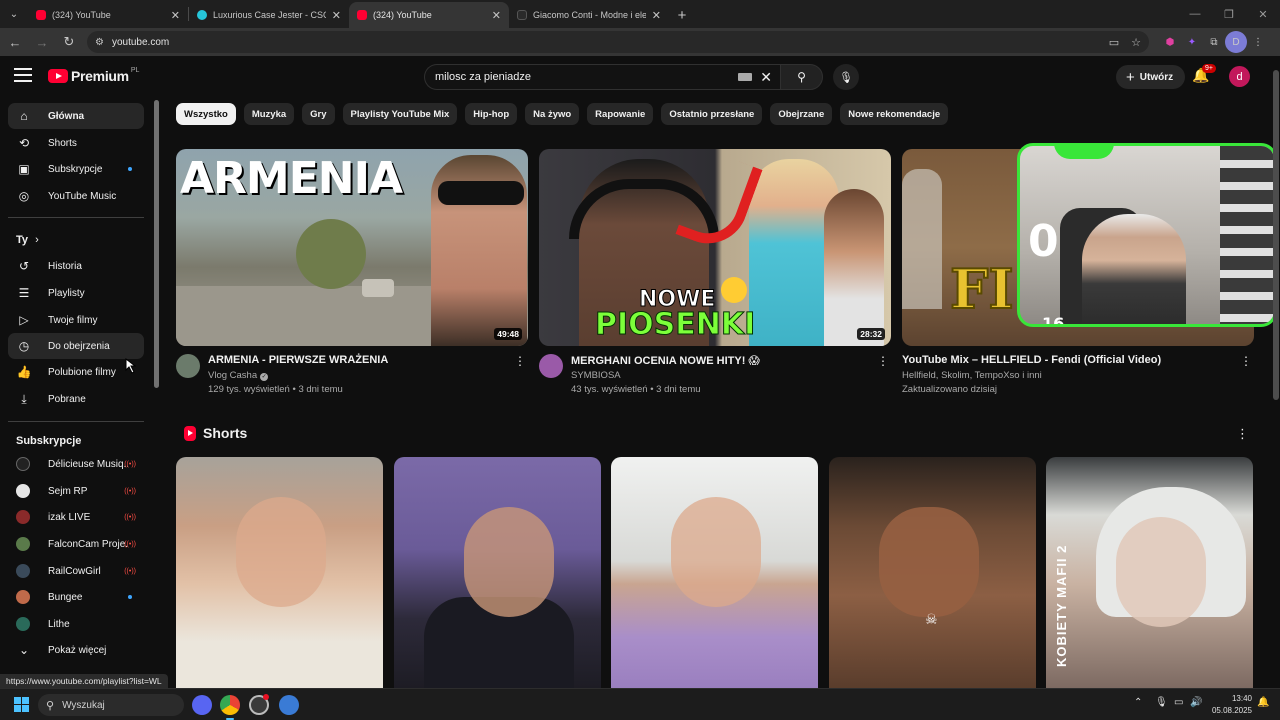  Describe the element at coordinates (230, 707) in the screenshot. I see `chrome-icon` at that location.